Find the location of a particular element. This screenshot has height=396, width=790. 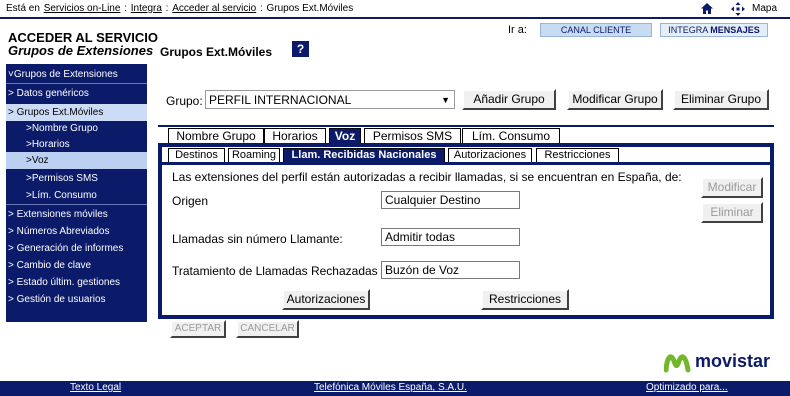

tab-nombre-grupo: Nombre Grupo is located at coordinates (216, 136).